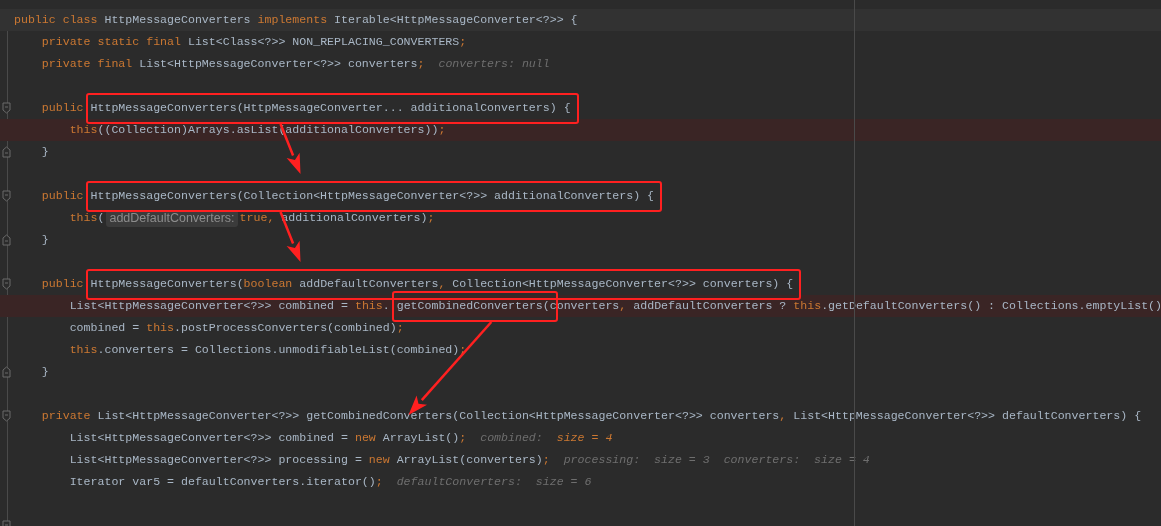  Describe the element at coordinates (511, 438) in the screenshot. I see `debug-value-hint: combined:` at that location.